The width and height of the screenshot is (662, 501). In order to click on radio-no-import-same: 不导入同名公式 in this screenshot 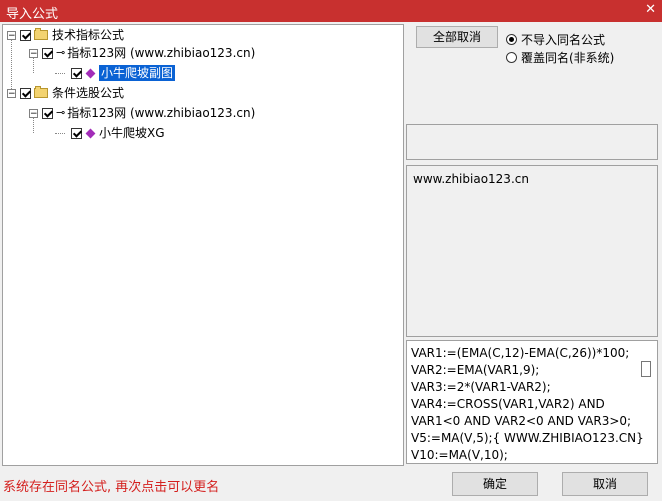, I will do `click(555, 39)`.